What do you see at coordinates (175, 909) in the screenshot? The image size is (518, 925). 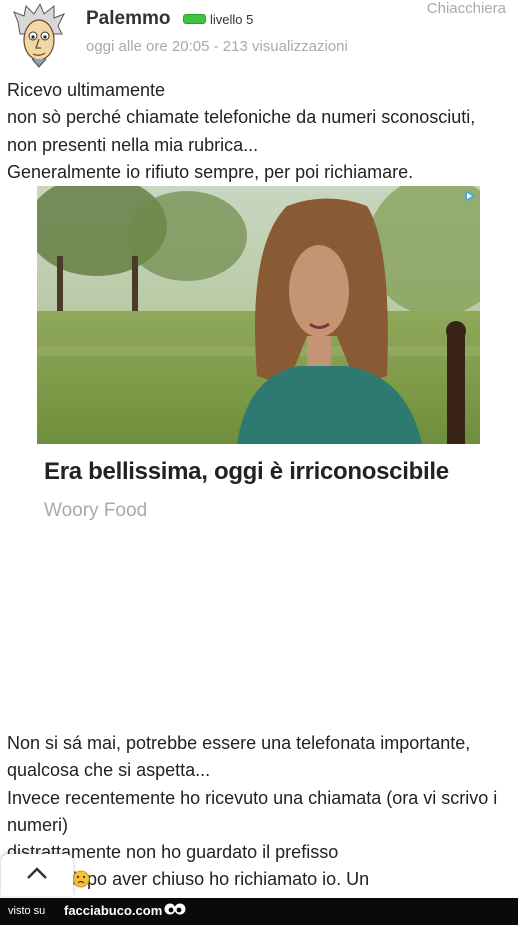 I see `brand-eyes-icon` at bounding box center [175, 909].